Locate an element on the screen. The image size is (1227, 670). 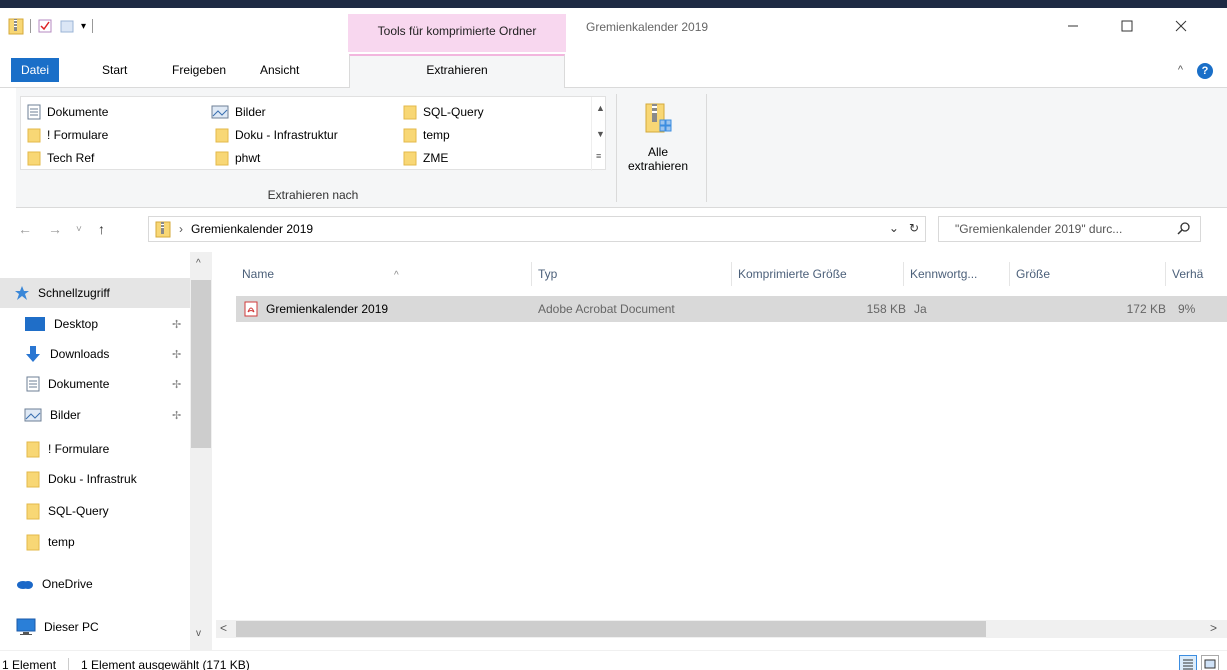
refresh-icon: ↻ is located at coordinates (914, 228).